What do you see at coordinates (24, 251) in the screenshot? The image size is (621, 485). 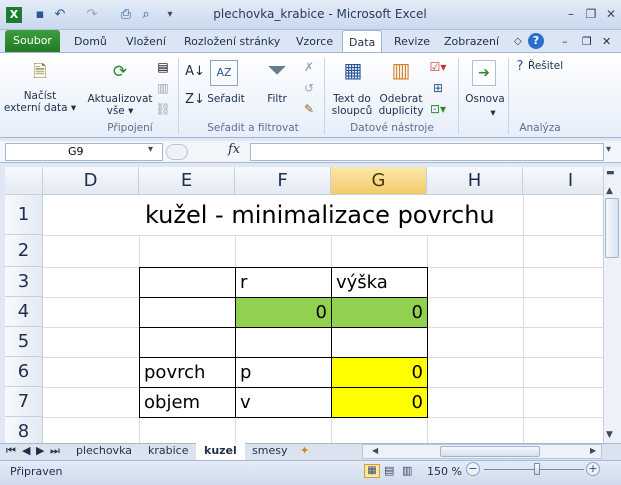 I see `row-header-2: 2` at bounding box center [24, 251].